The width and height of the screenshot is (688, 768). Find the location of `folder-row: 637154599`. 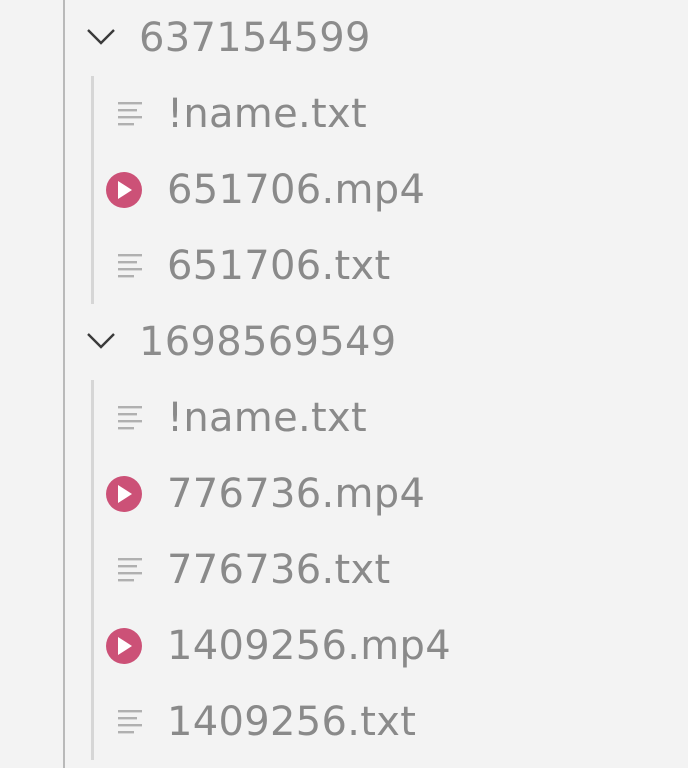

folder-row: 637154599 is located at coordinates (344, 38).